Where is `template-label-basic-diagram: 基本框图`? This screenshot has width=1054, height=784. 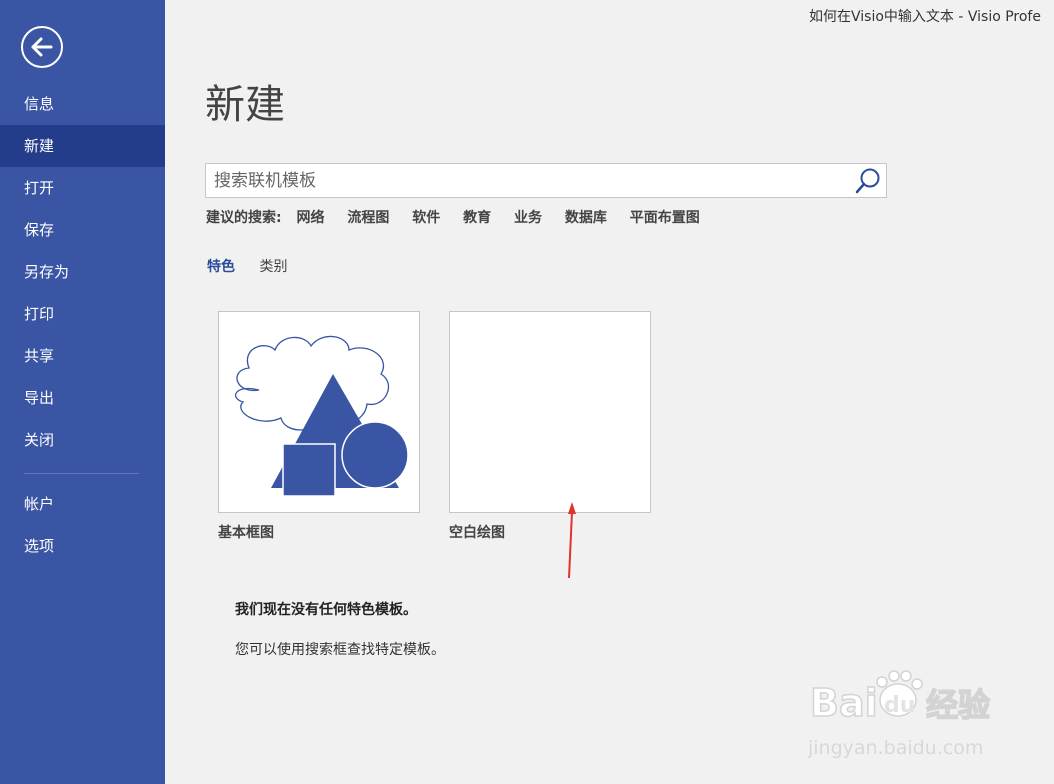 template-label-basic-diagram: 基本框图 is located at coordinates (246, 532).